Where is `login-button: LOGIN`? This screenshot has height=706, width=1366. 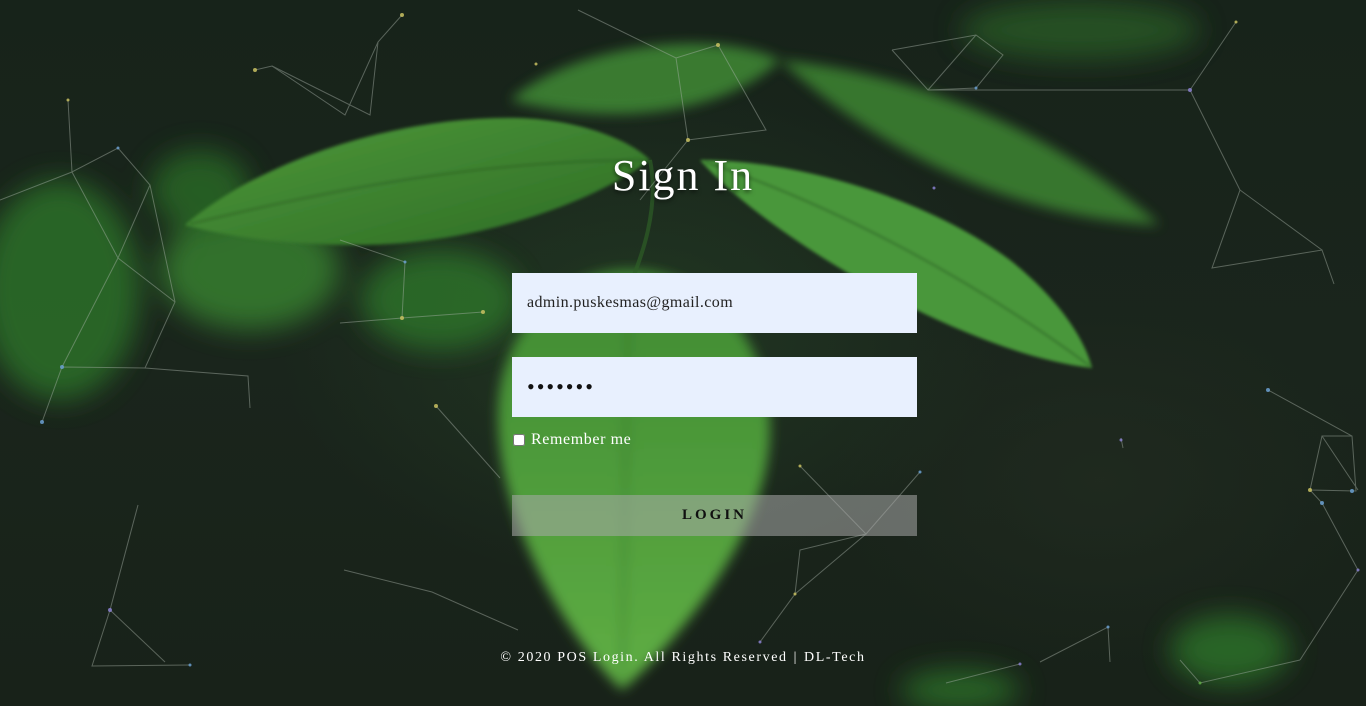 login-button: LOGIN is located at coordinates (714, 515).